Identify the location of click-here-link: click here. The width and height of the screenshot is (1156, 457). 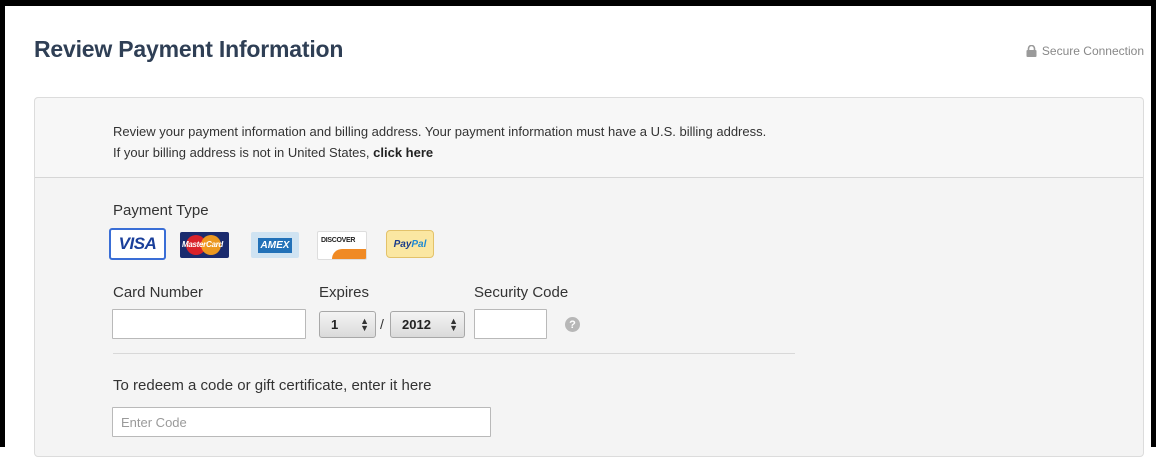
(403, 152).